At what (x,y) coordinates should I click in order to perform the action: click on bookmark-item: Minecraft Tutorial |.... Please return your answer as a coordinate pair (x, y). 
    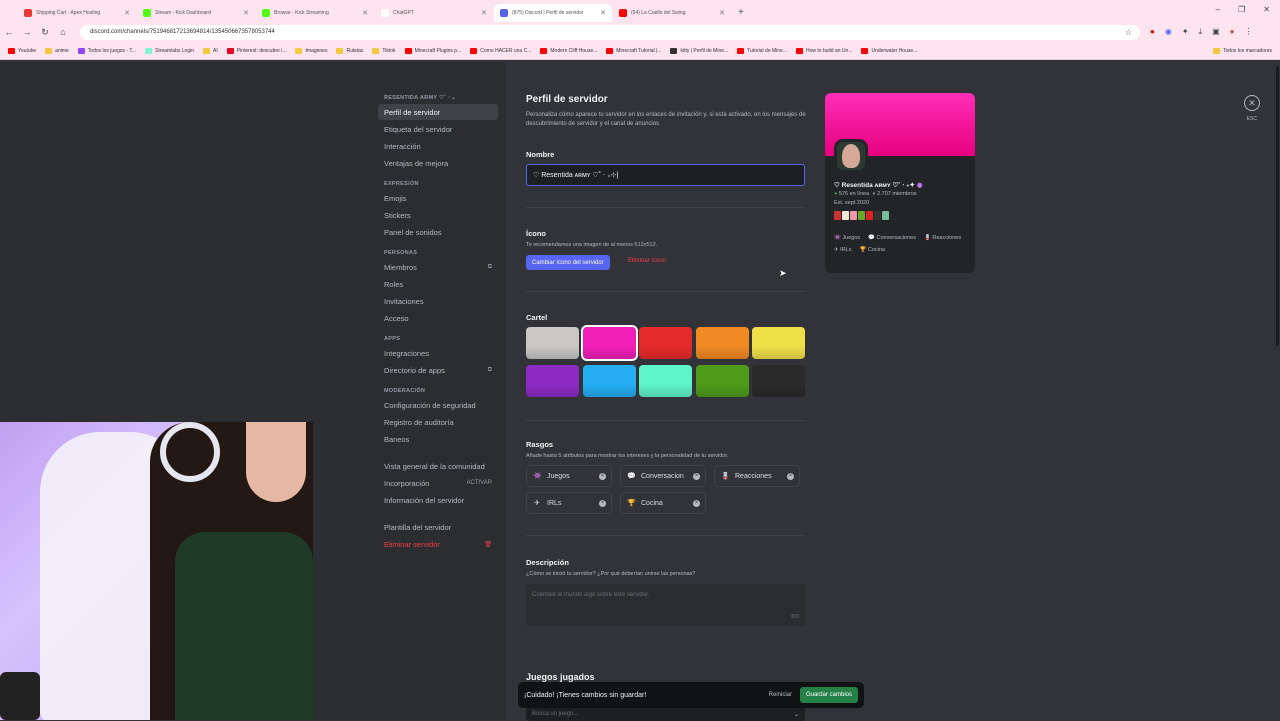
    Looking at the image, I should click on (633, 50).